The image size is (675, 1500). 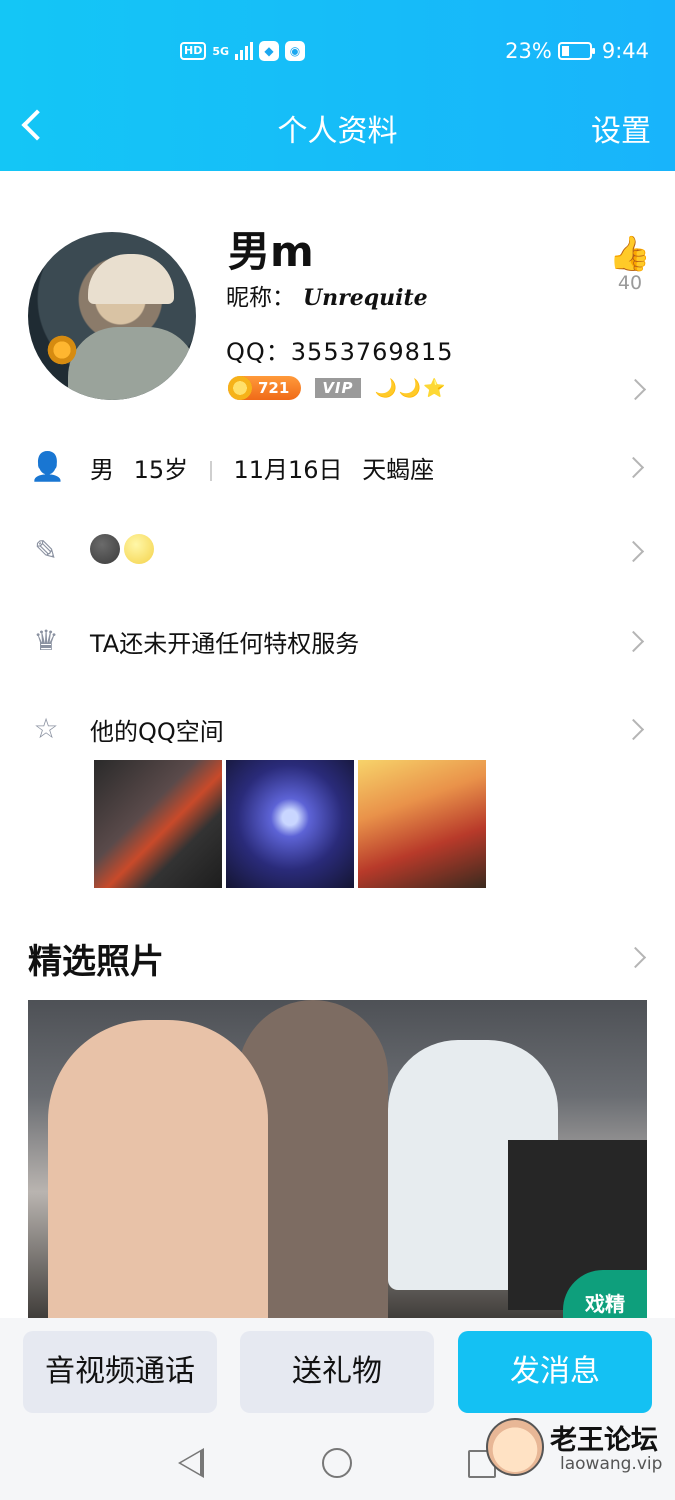 I want to click on like-button: 👍 40, so click(x=630, y=264).